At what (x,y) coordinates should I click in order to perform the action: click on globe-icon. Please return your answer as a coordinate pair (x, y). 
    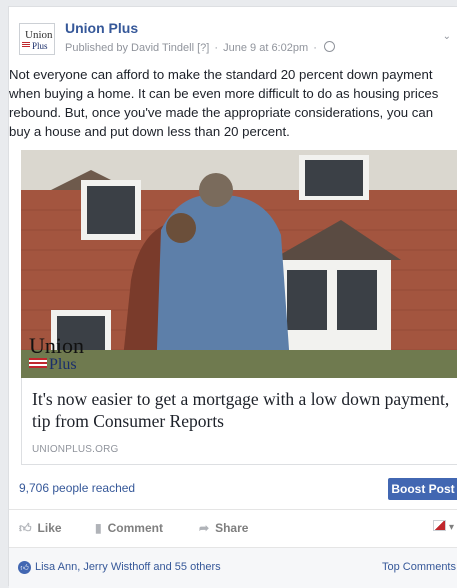
    Looking at the image, I should click on (329, 46).